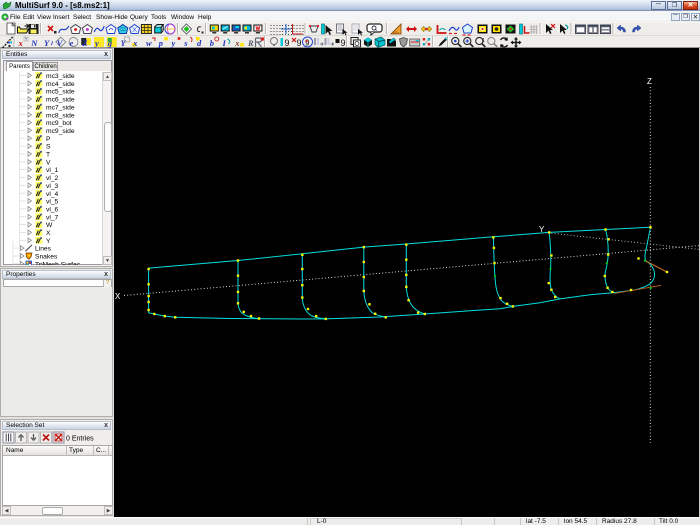  I want to click on svg-text: p, so click(160, 43).